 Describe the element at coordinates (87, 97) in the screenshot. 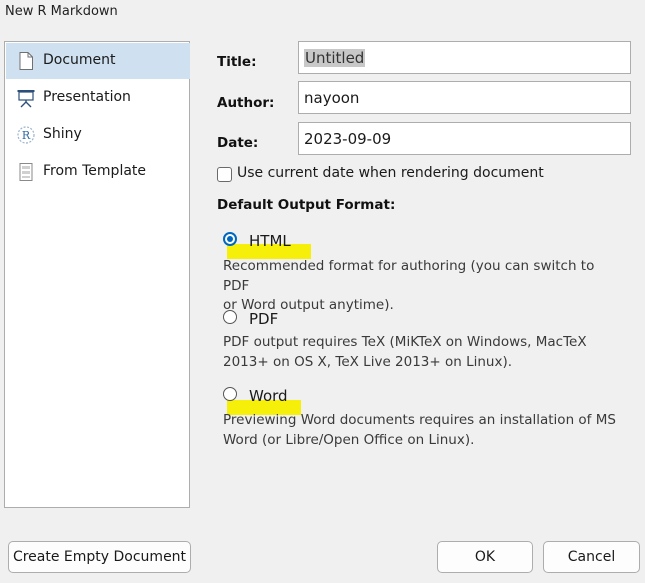

I see `sidebar-item-label: Presentation` at that location.